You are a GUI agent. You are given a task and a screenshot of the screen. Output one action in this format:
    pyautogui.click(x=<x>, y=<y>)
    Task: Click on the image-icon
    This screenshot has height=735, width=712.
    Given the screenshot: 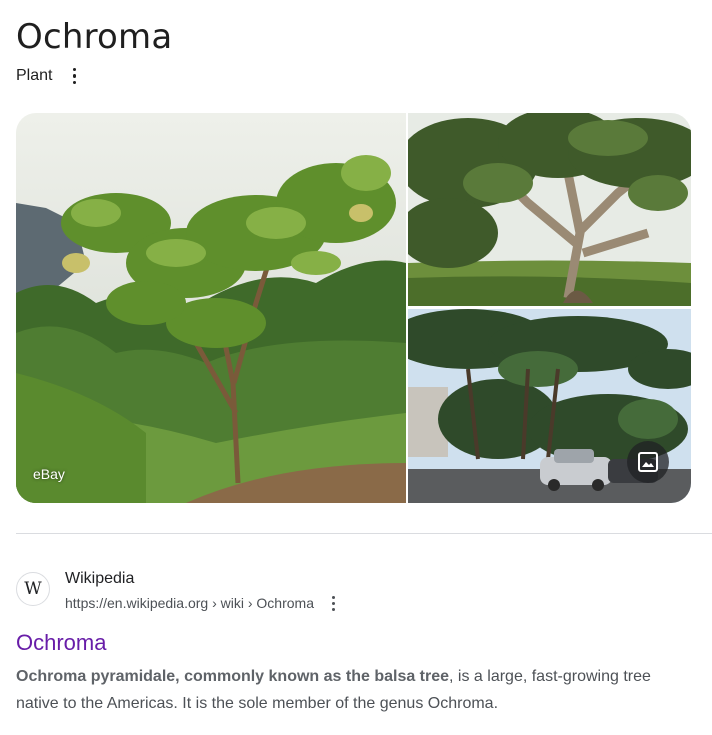 What is the action you would take?
    pyautogui.click(x=648, y=462)
    